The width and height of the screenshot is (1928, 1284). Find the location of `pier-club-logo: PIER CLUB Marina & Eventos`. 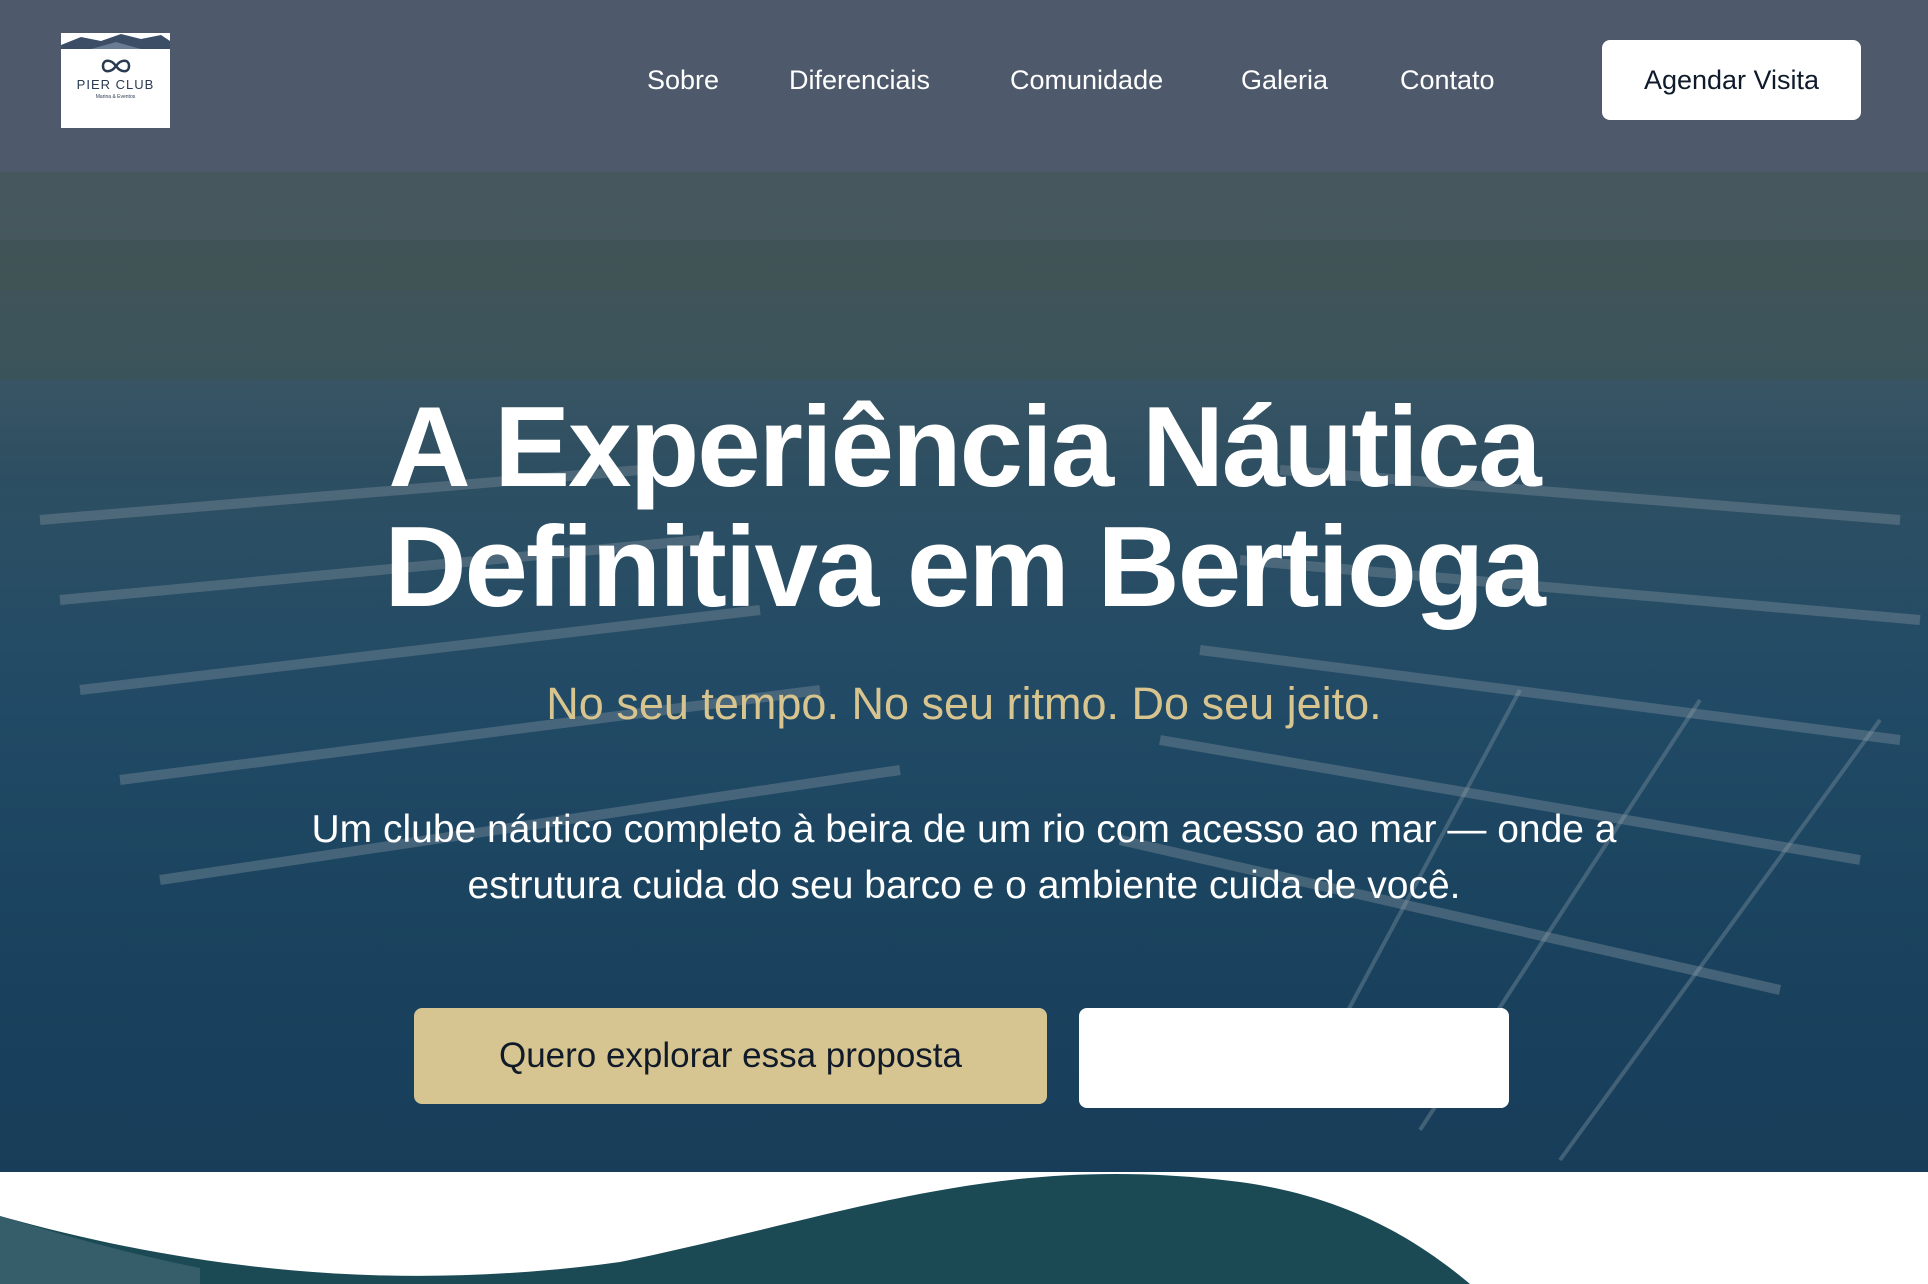

pier-club-logo: PIER CLUB Marina & Eventos is located at coordinates (115, 80).